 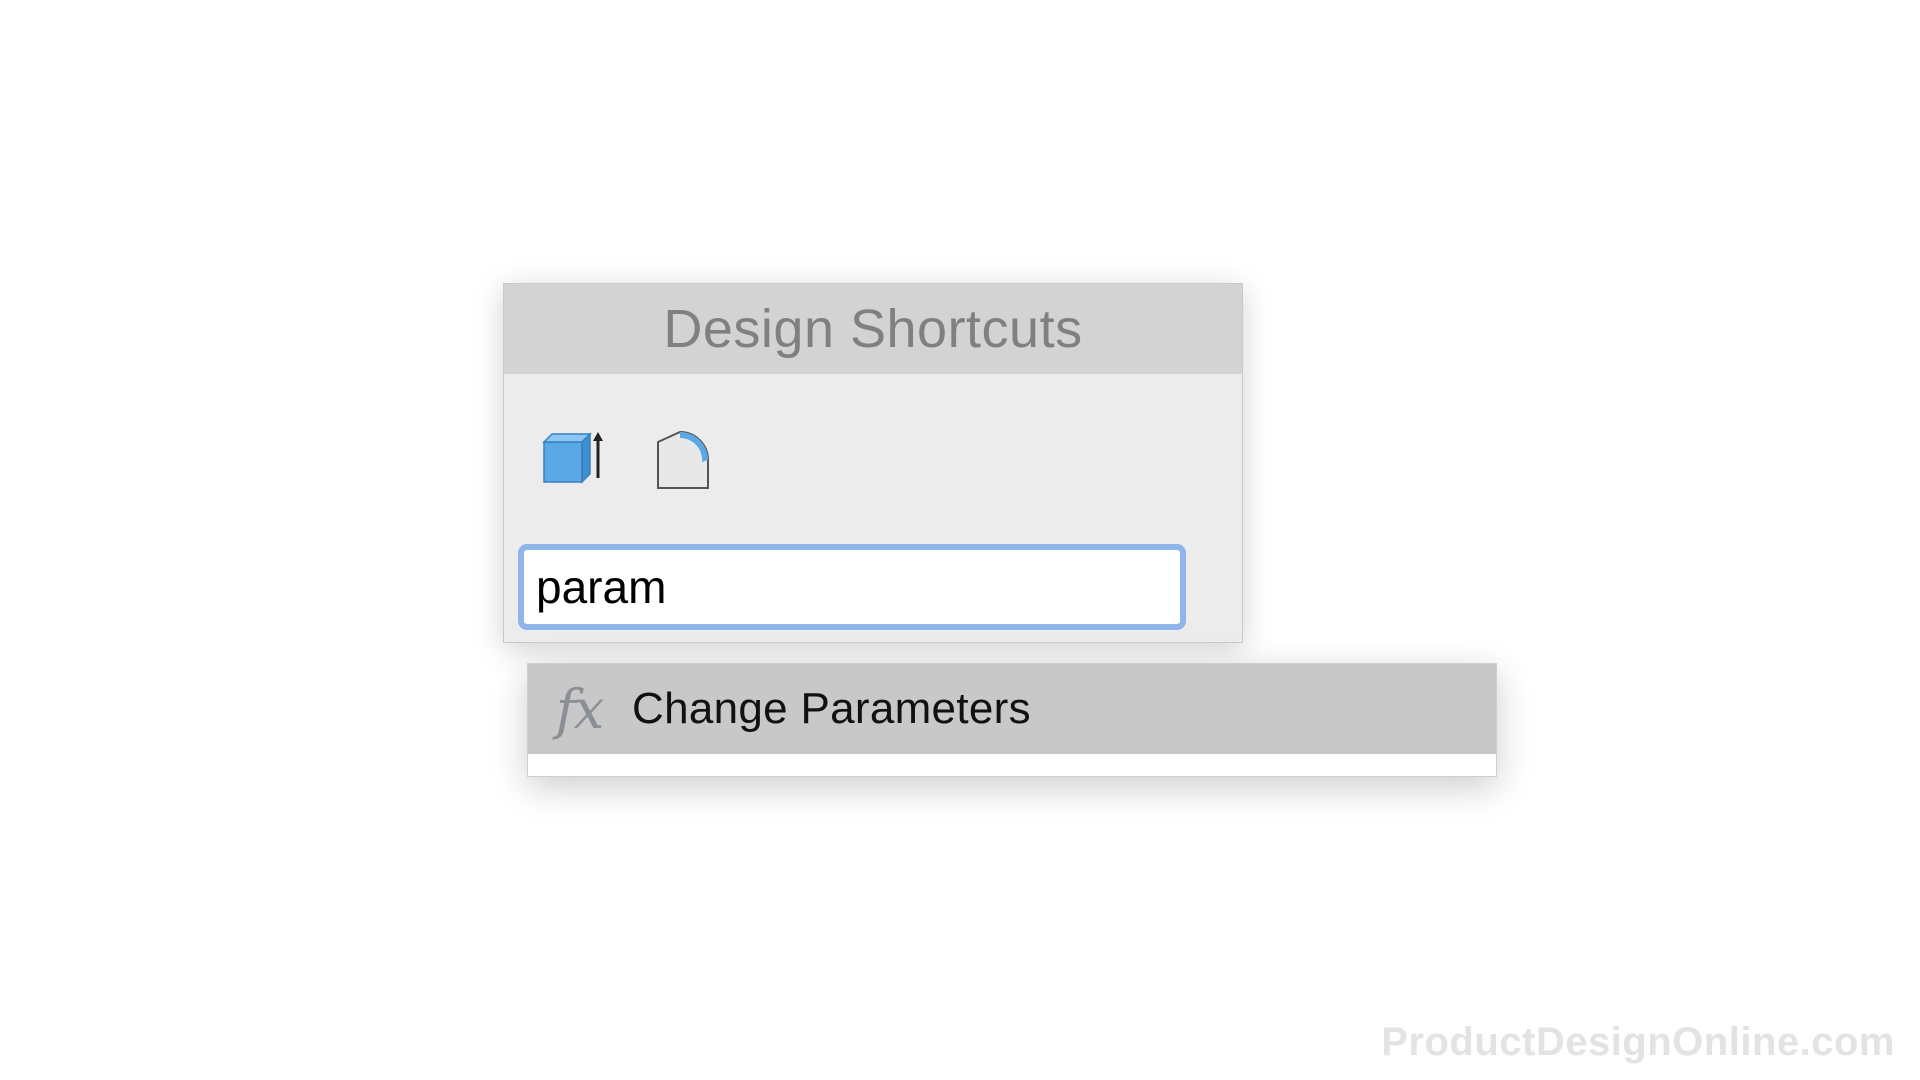 What do you see at coordinates (1638, 1042) in the screenshot?
I see `watermark: ProductDesignOnline.com` at bounding box center [1638, 1042].